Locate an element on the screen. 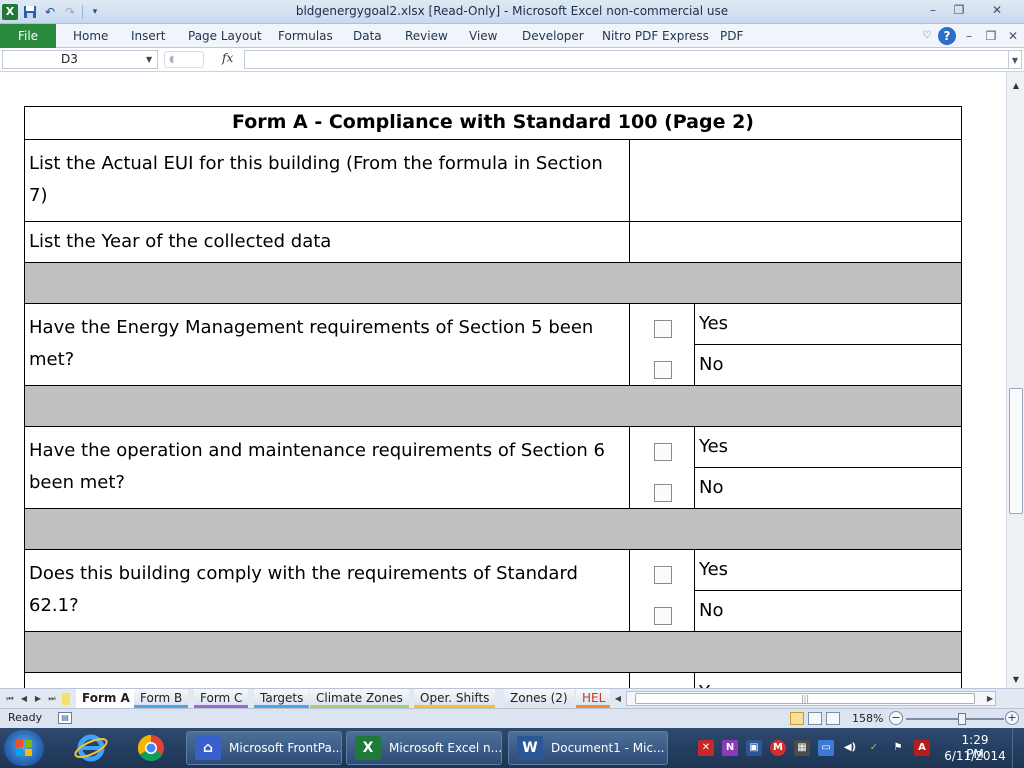 Image resolution: width=1024 pixels, height=768 pixels. standard-62-1-yes-checkbox is located at coordinates (663, 575).